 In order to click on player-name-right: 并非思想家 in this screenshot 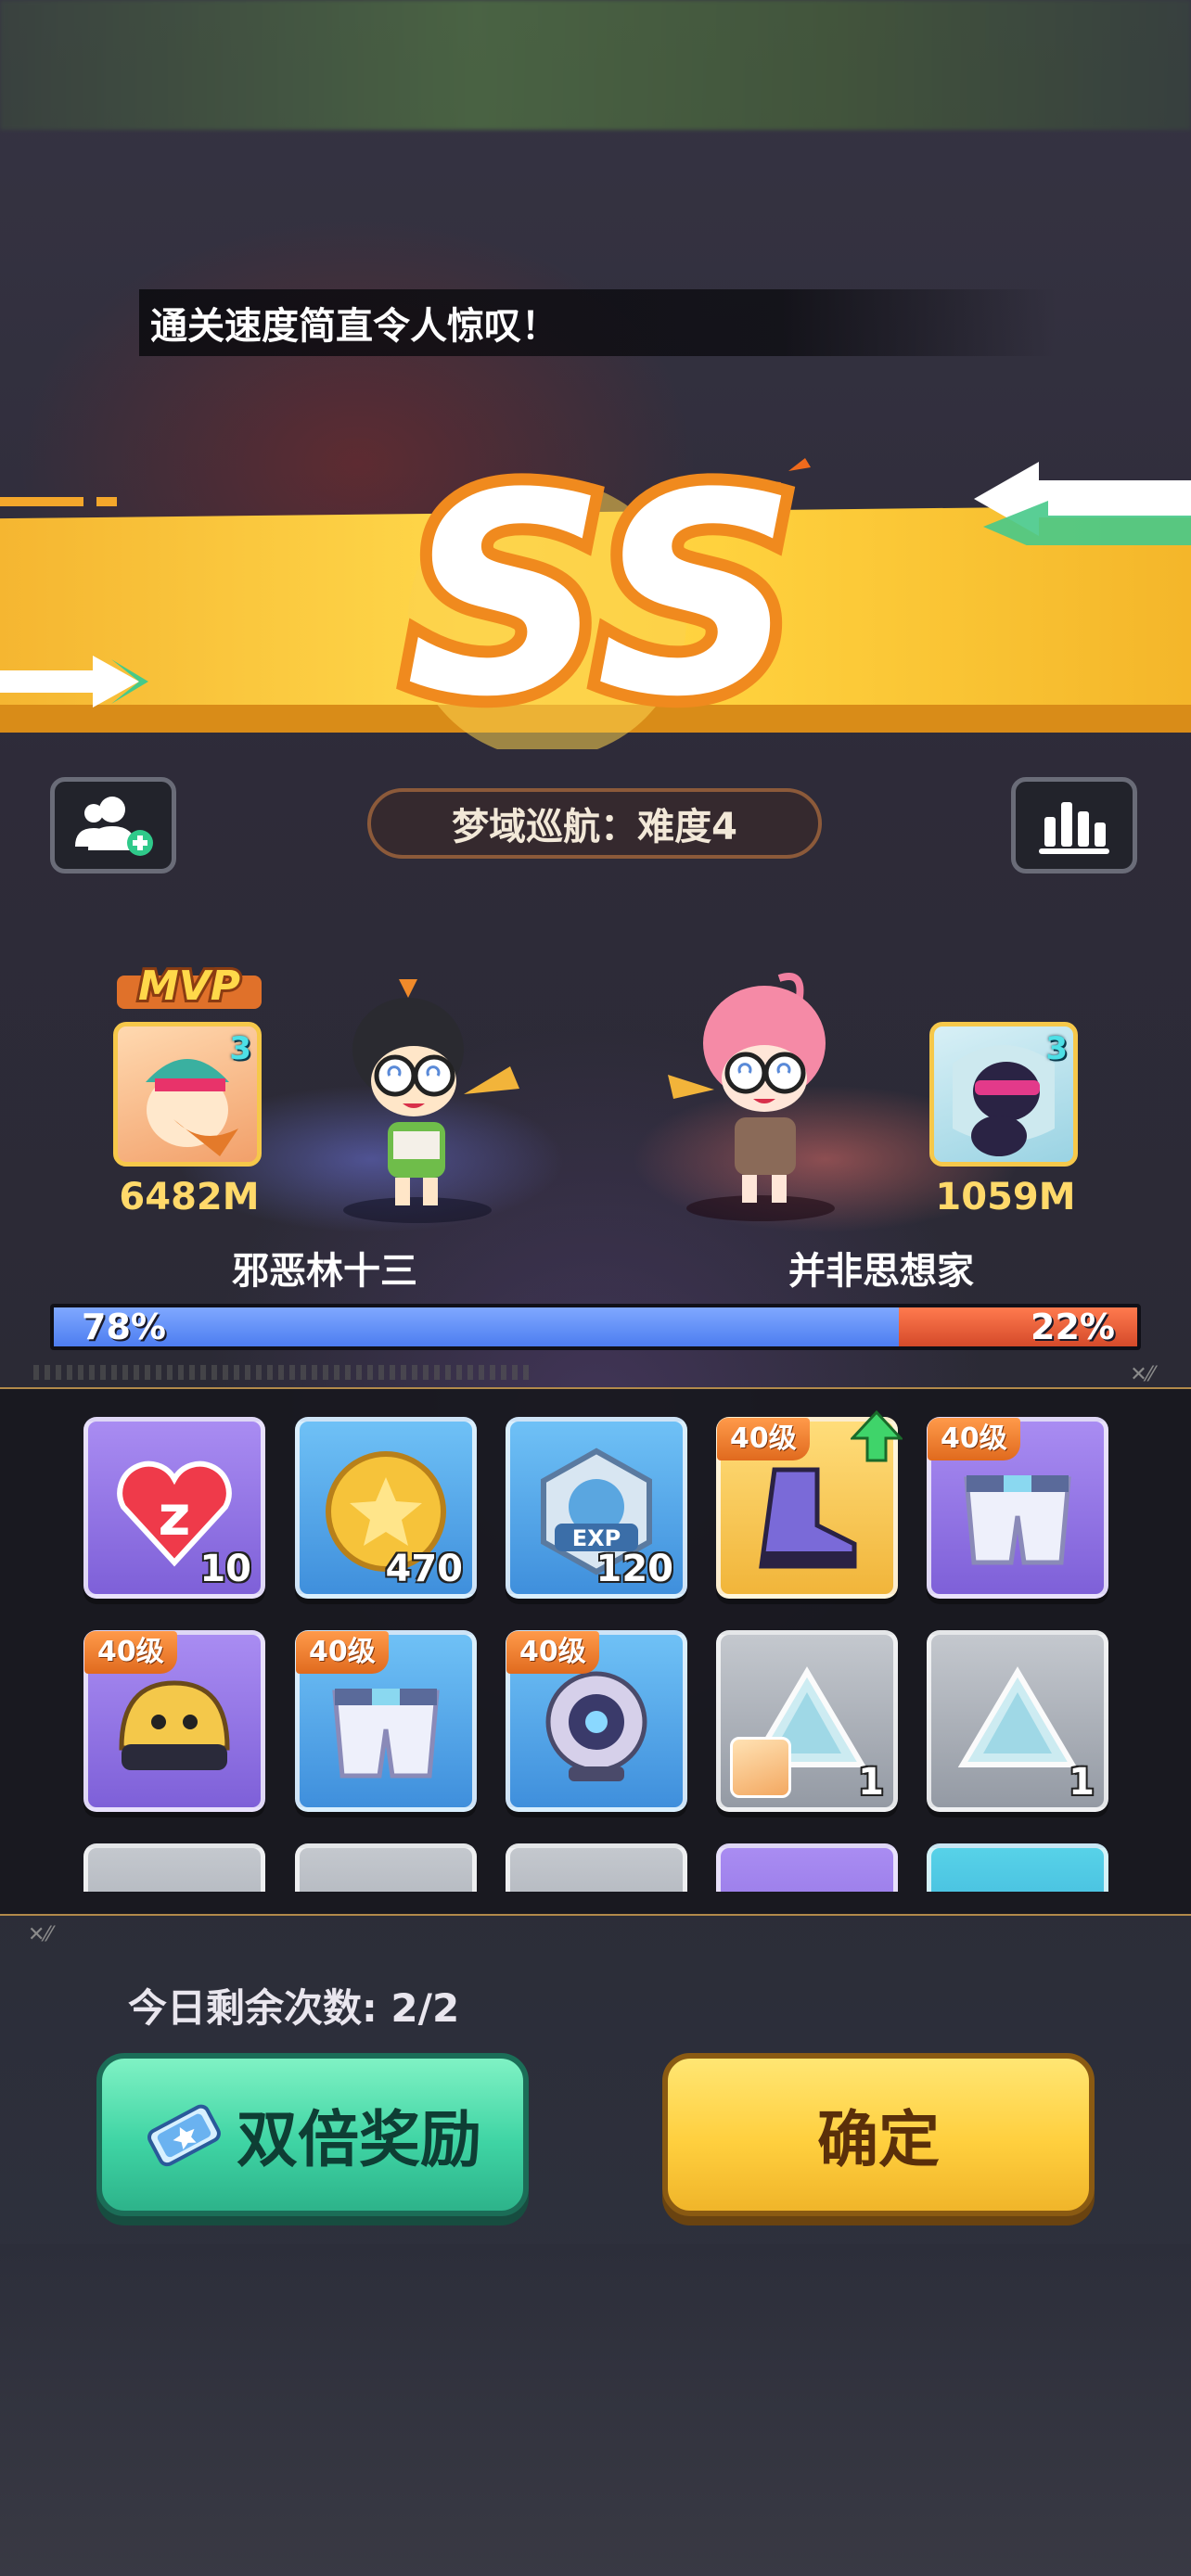, I will do `click(881, 1271)`.